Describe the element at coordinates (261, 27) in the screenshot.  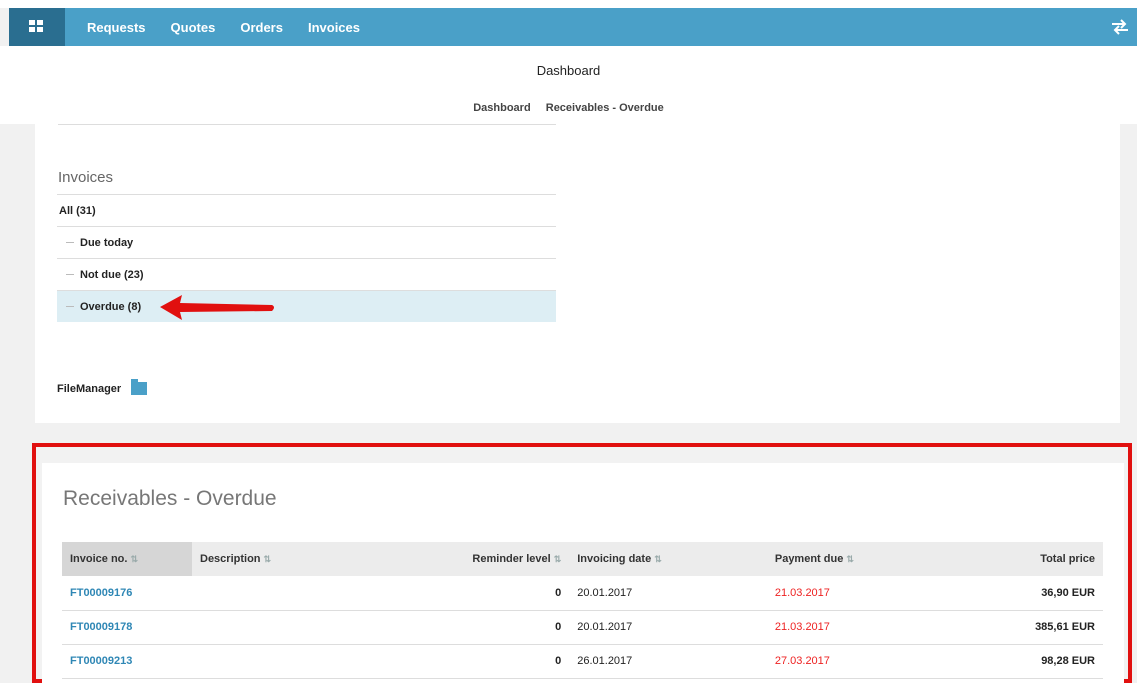
I see `nav-item-orders: Orders` at that location.